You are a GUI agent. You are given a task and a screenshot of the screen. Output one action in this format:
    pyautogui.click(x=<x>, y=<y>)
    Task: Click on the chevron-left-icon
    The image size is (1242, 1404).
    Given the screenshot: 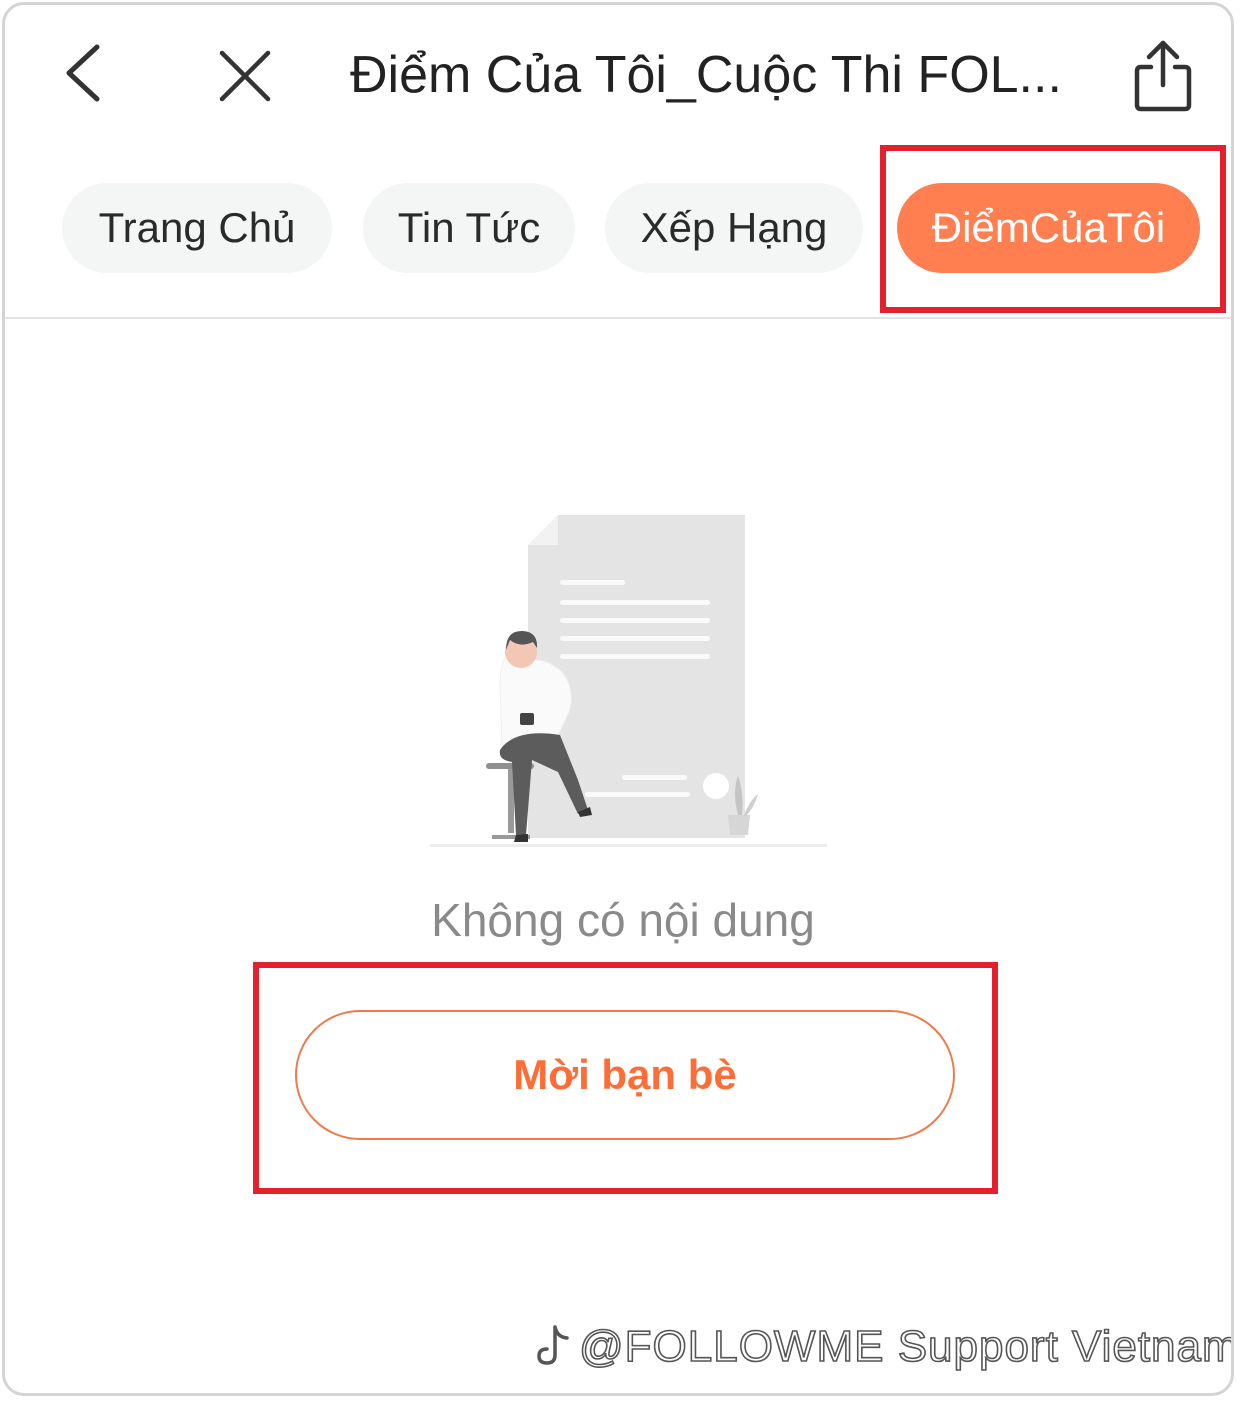 What is the action you would take?
    pyautogui.click(x=83, y=73)
    